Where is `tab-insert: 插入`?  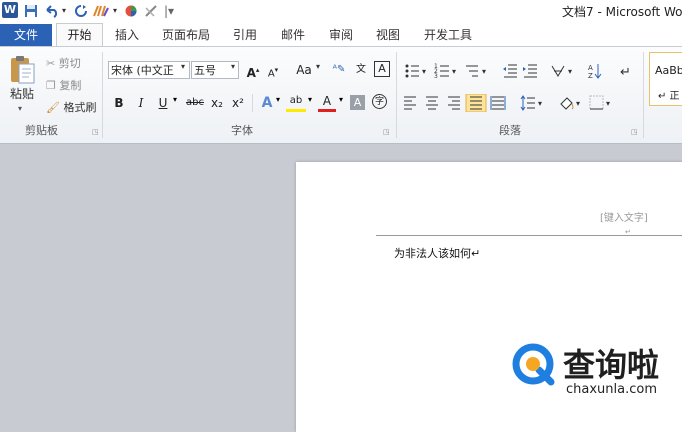
tab-insert: 插入 is located at coordinates (127, 35).